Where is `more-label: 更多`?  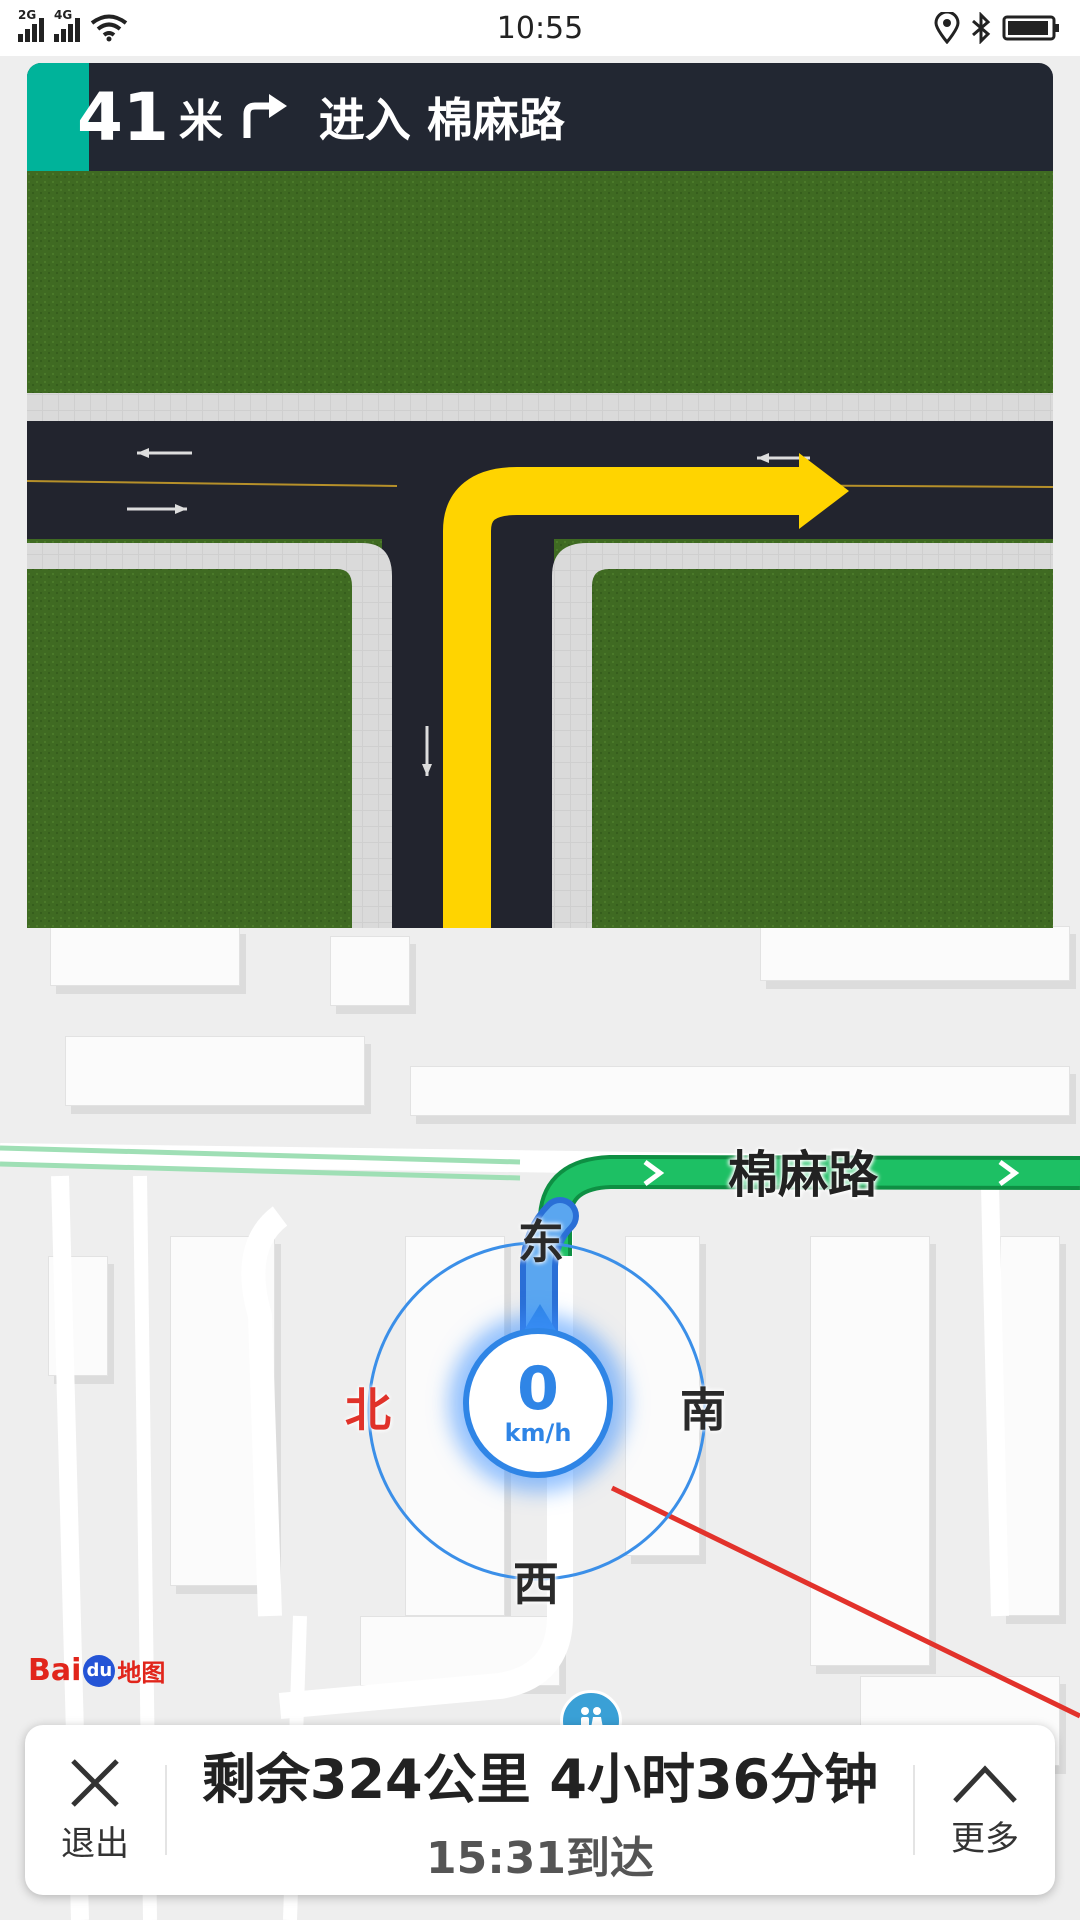
more-label: 更多 is located at coordinates (985, 1838).